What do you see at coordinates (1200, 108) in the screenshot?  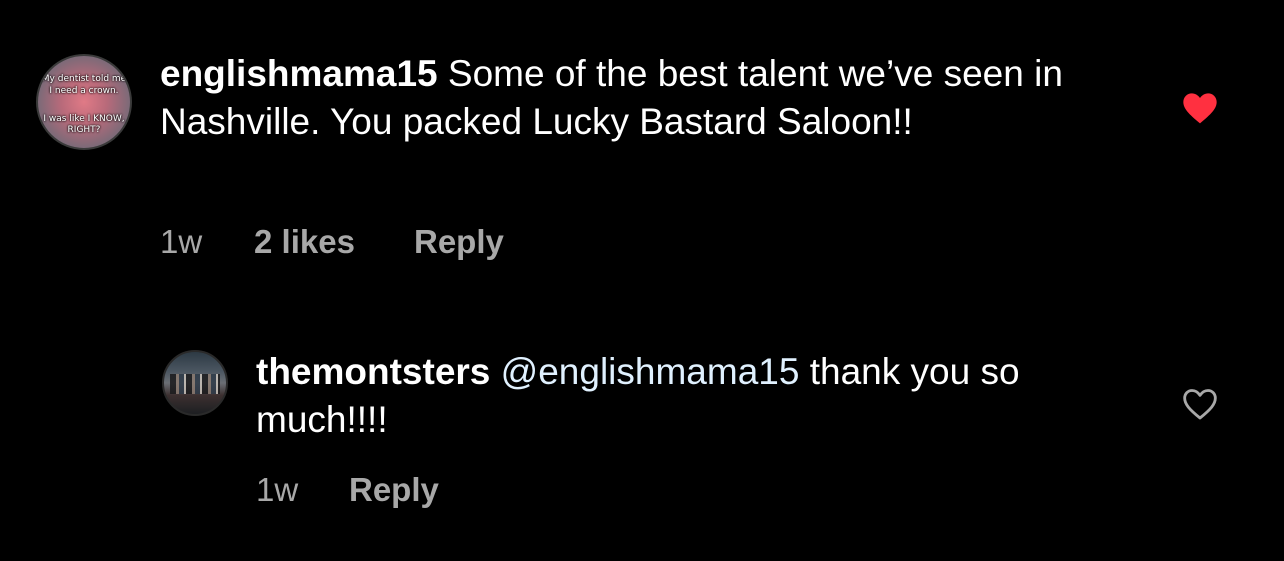 I see `heart-filled-icon` at bounding box center [1200, 108].